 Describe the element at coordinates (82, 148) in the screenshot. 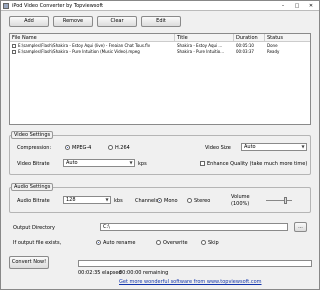

I see `mpeg4-label: MPEG-4` at that location.